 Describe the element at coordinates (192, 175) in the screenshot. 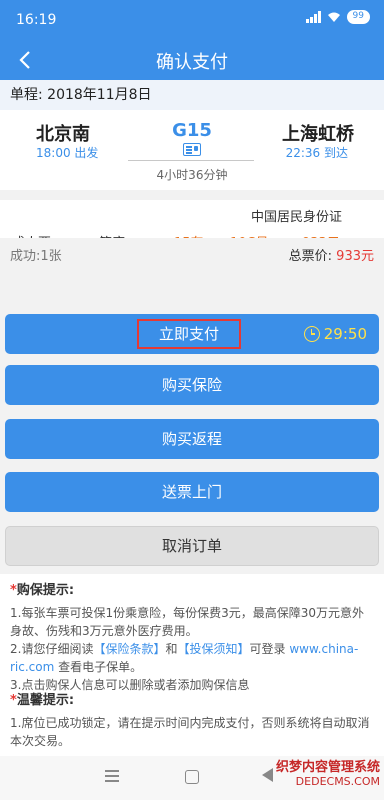

I see `trip-duration: 4小时36分钟` at that location.